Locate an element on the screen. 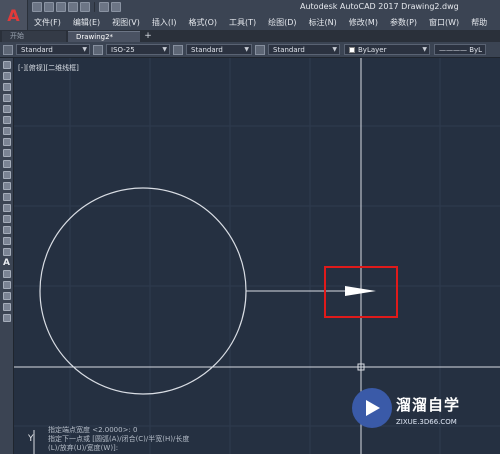  command-prompt-line: 指定下一点或 [圆弧(A)/闭合(C)/半宽(H)/长度 is located at coordinates (119, 439).